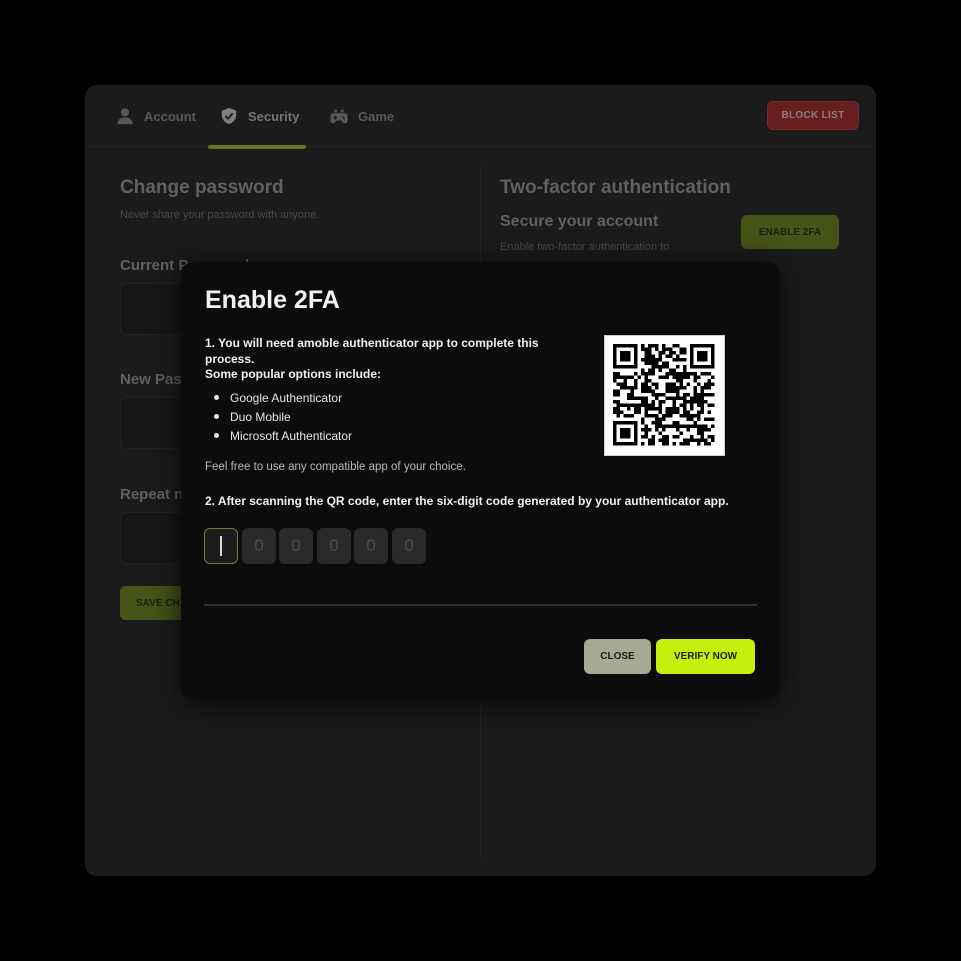  Describe the element at coordinates (790, 232) in the screenshot. I see `enable-2fa-button: ENABLE 2FA` at that location.